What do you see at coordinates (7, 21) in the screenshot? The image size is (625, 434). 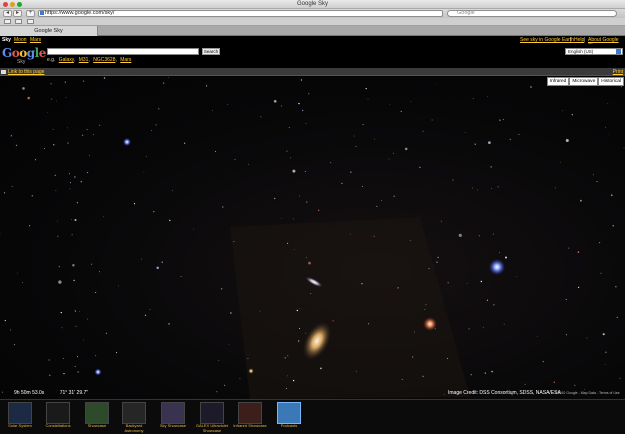 I see `reading-list-icon` at bounding box center [7, 21].